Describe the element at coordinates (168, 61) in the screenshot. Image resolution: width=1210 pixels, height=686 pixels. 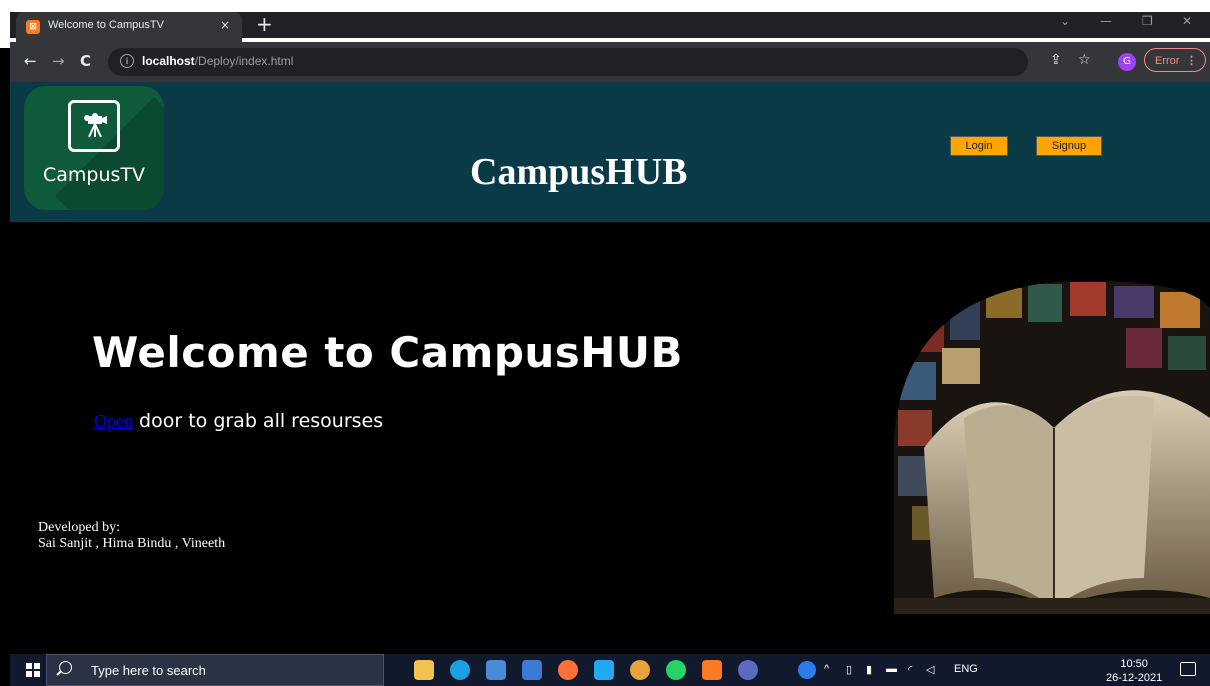
I see `url-host: localhost` at that location.